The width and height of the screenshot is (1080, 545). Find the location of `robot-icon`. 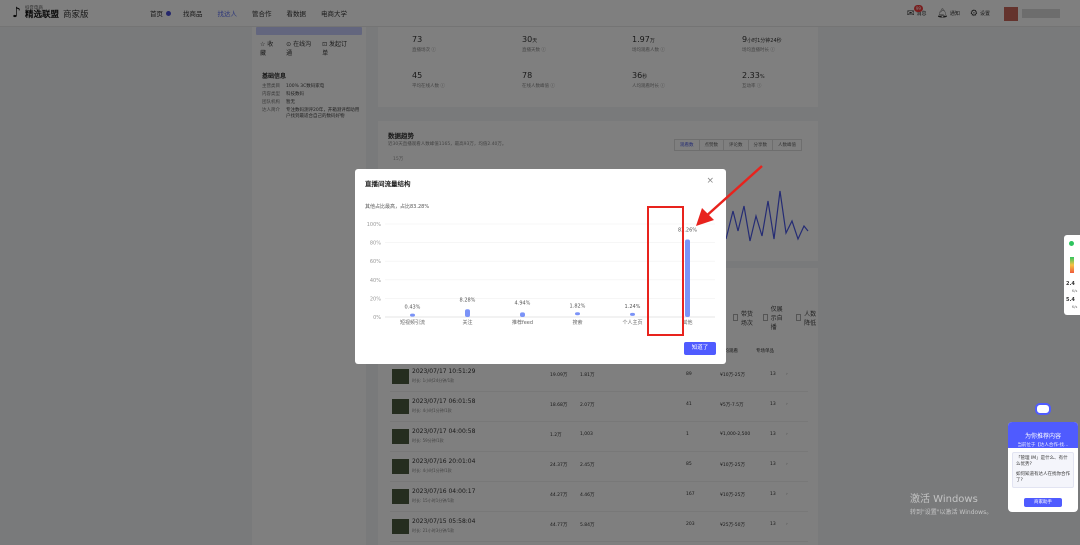

robot-icon is located at coordinates (1043, 409).